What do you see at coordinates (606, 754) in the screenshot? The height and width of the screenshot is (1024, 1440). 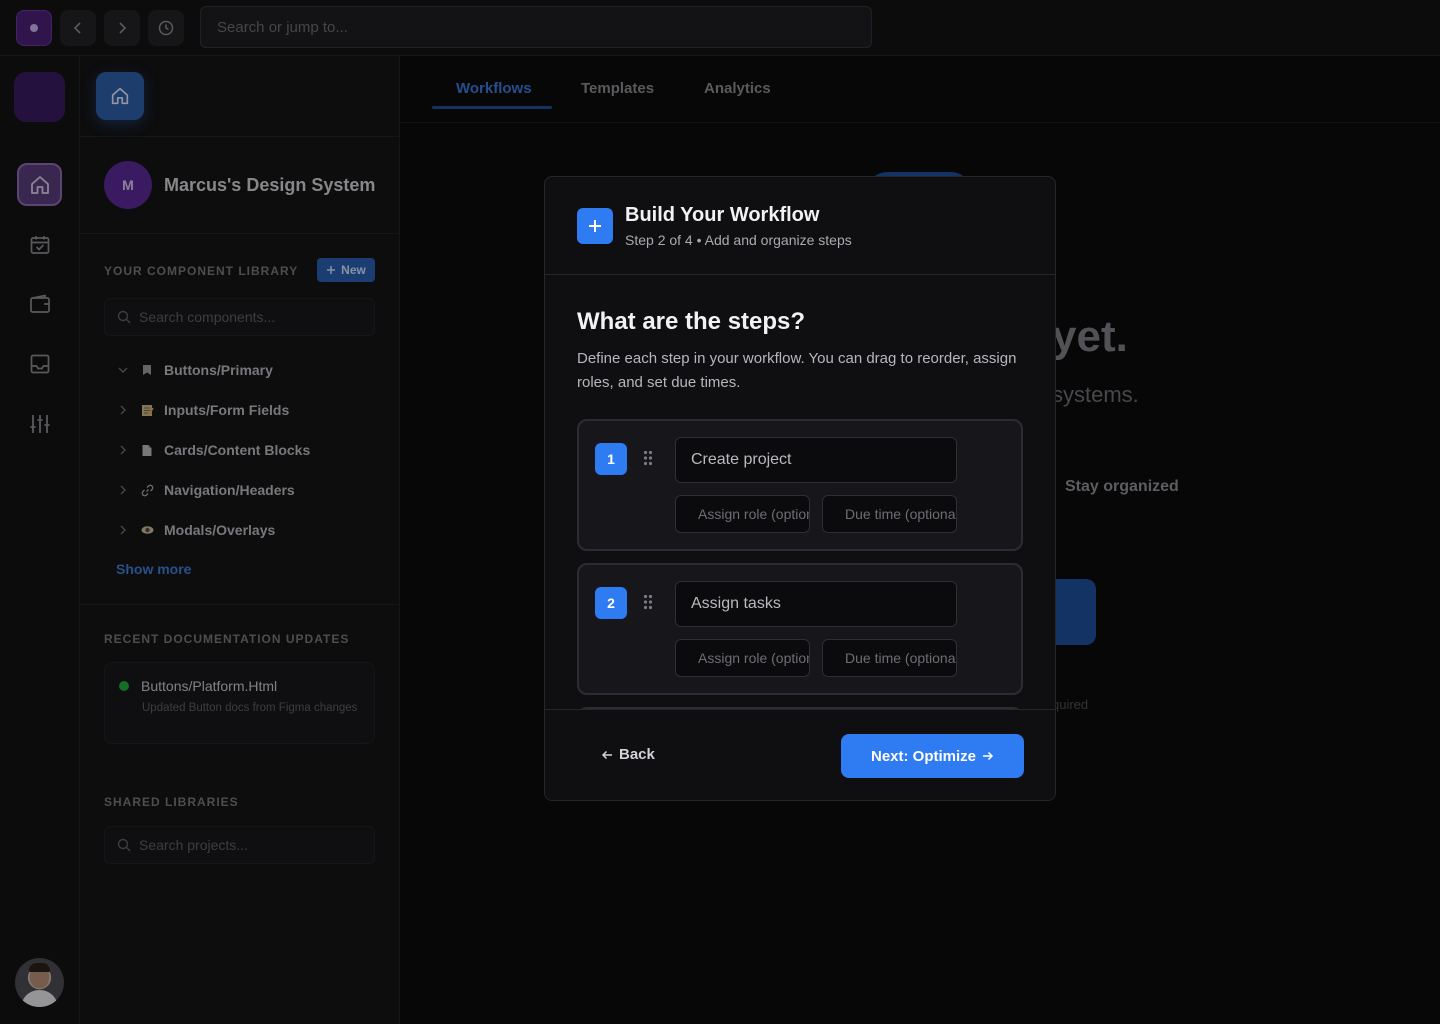 I see `arrow-left-icon` at bounding box center [606, 754].